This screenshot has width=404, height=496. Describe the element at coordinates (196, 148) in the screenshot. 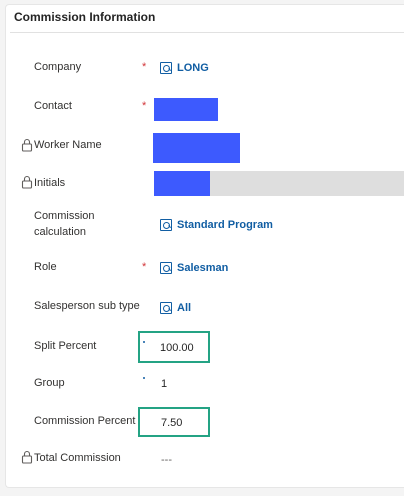

I see `worker-name-field-redacted` at that location.